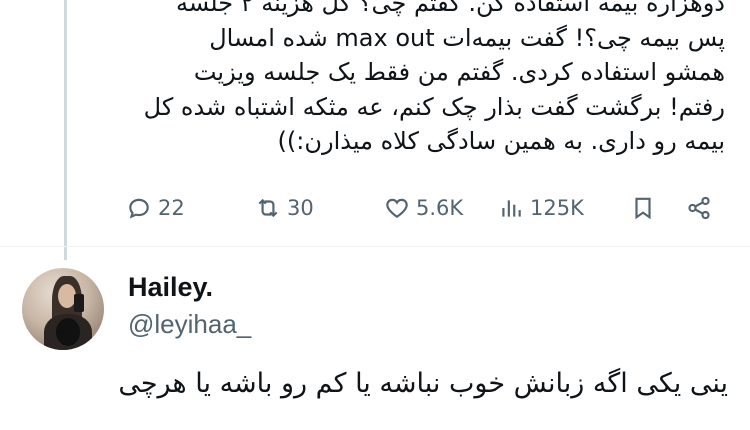  What do you see at coordinates (171, 208) in the screenshot?
I see `reply-count: 22` at bounding box center [171, 208].